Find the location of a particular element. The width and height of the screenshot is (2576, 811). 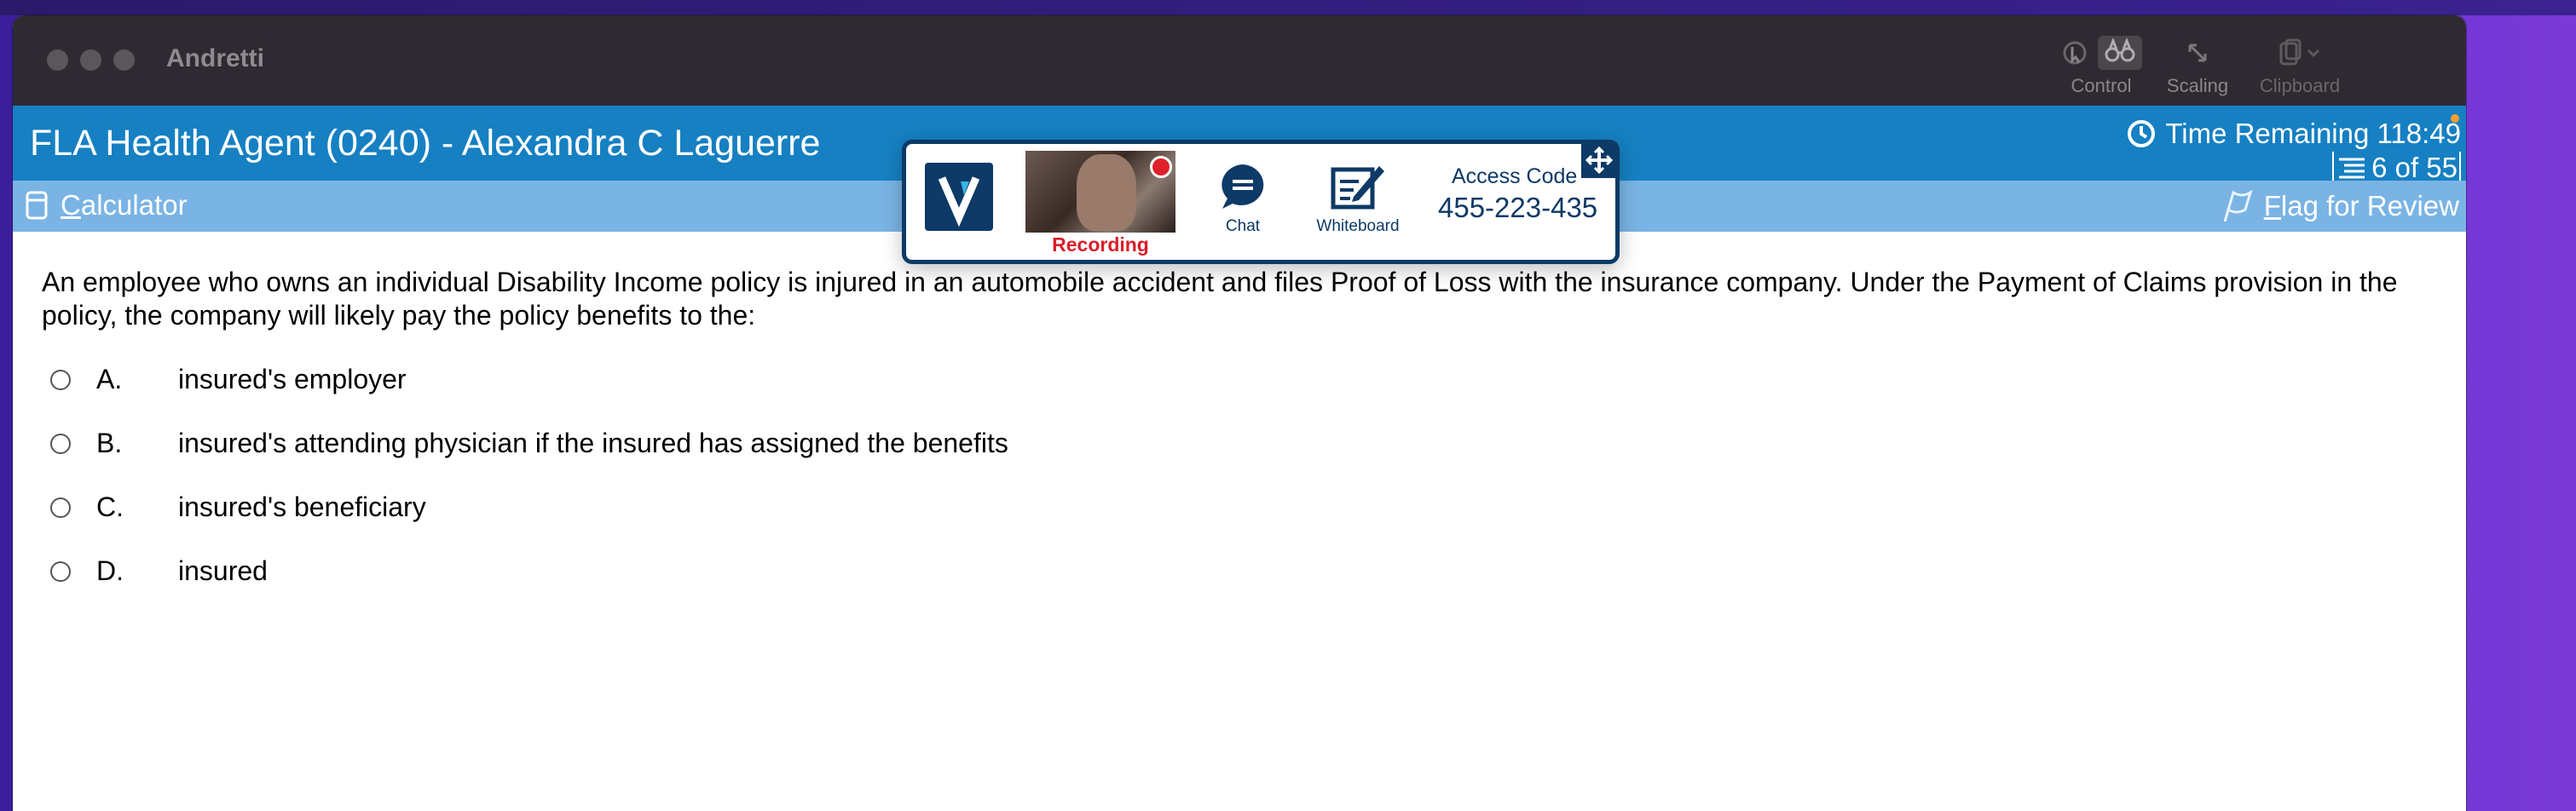

clipboard-icon is located at coordinates (2299, 52).